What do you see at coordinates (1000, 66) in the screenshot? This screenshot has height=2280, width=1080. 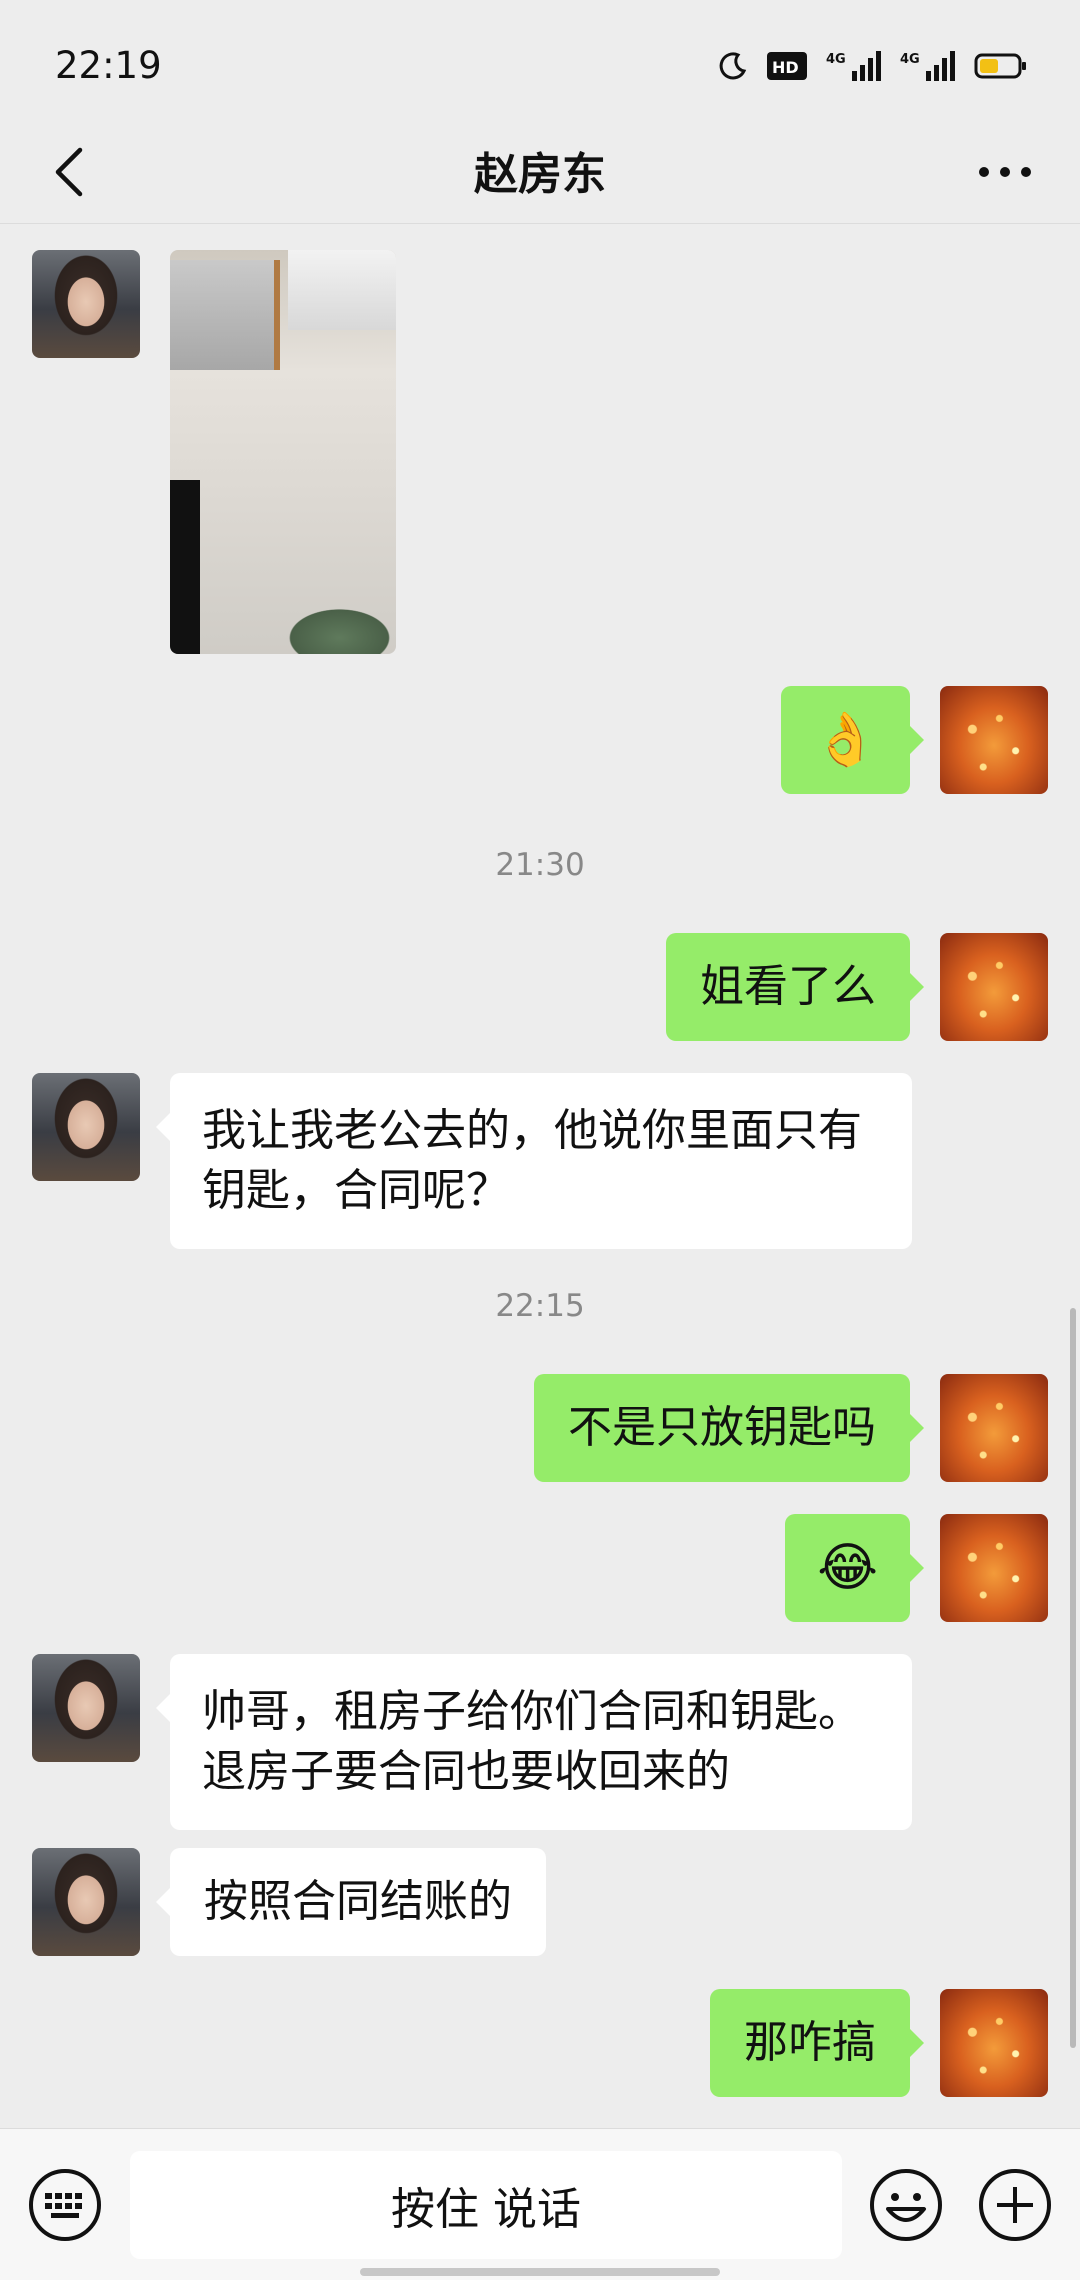 I see `battery-icon` at bounding box center [1000, 66].